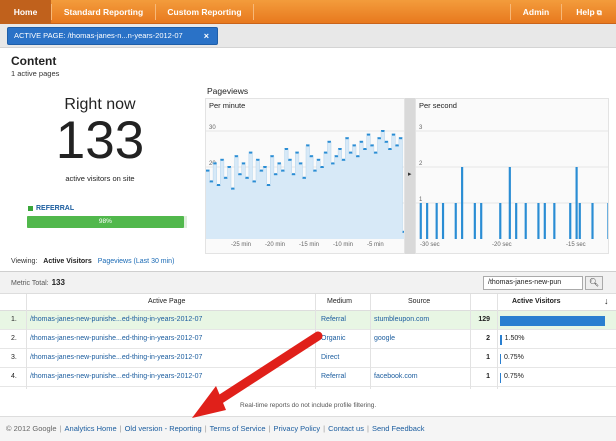 This screenshot has height=441, width=616. What do you see at coordinates (502, 245) in the screenshot?
I see `x-tick-label: -20 sec` at bounding box center [502, 245].